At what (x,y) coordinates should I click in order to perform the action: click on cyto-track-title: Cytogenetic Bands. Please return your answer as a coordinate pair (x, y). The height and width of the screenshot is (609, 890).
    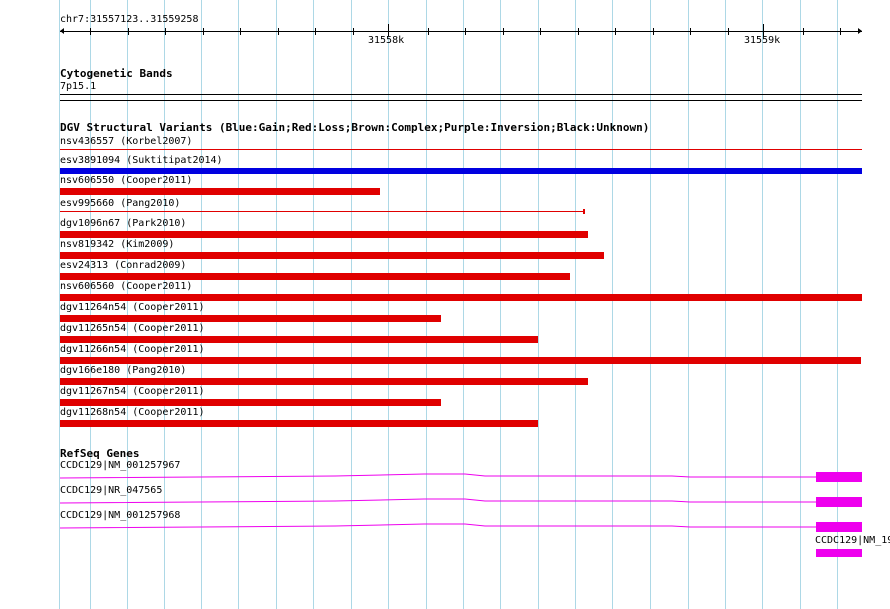
    Looking at the image, I should click on (116, 74).